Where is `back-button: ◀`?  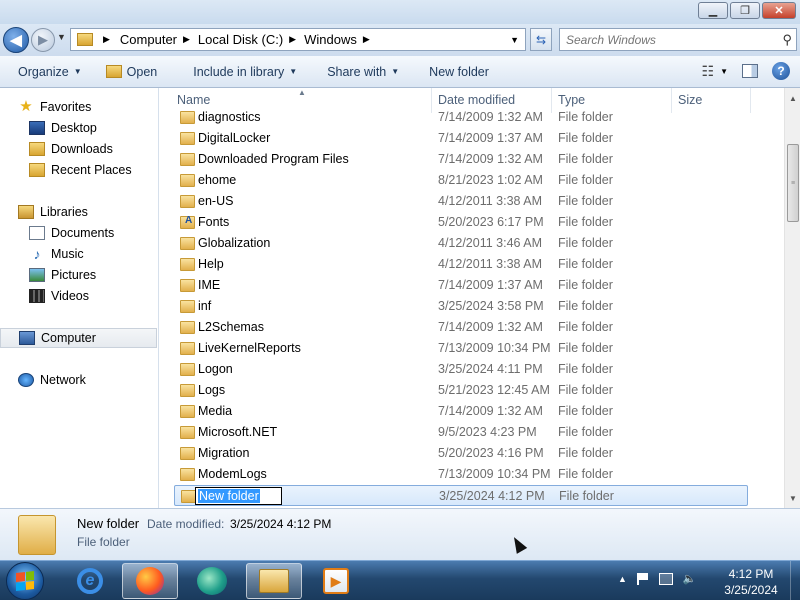 back-button: ◀ is located at coordinates (16, 40).